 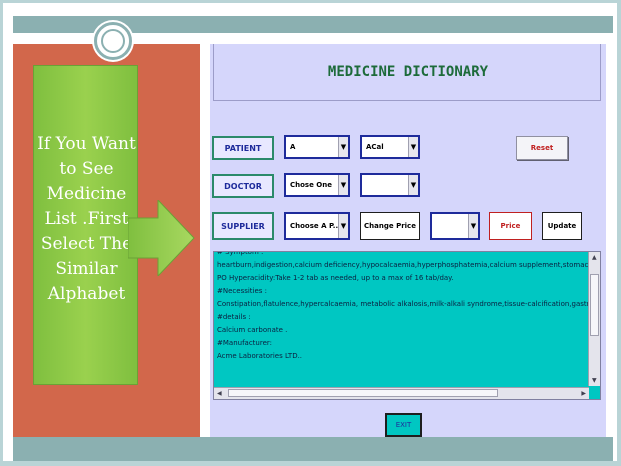 What do you see at coordinates (240, 253) in the screenshot?
I see `detail-line: # Symptom :` at bounding box center [240, 253].